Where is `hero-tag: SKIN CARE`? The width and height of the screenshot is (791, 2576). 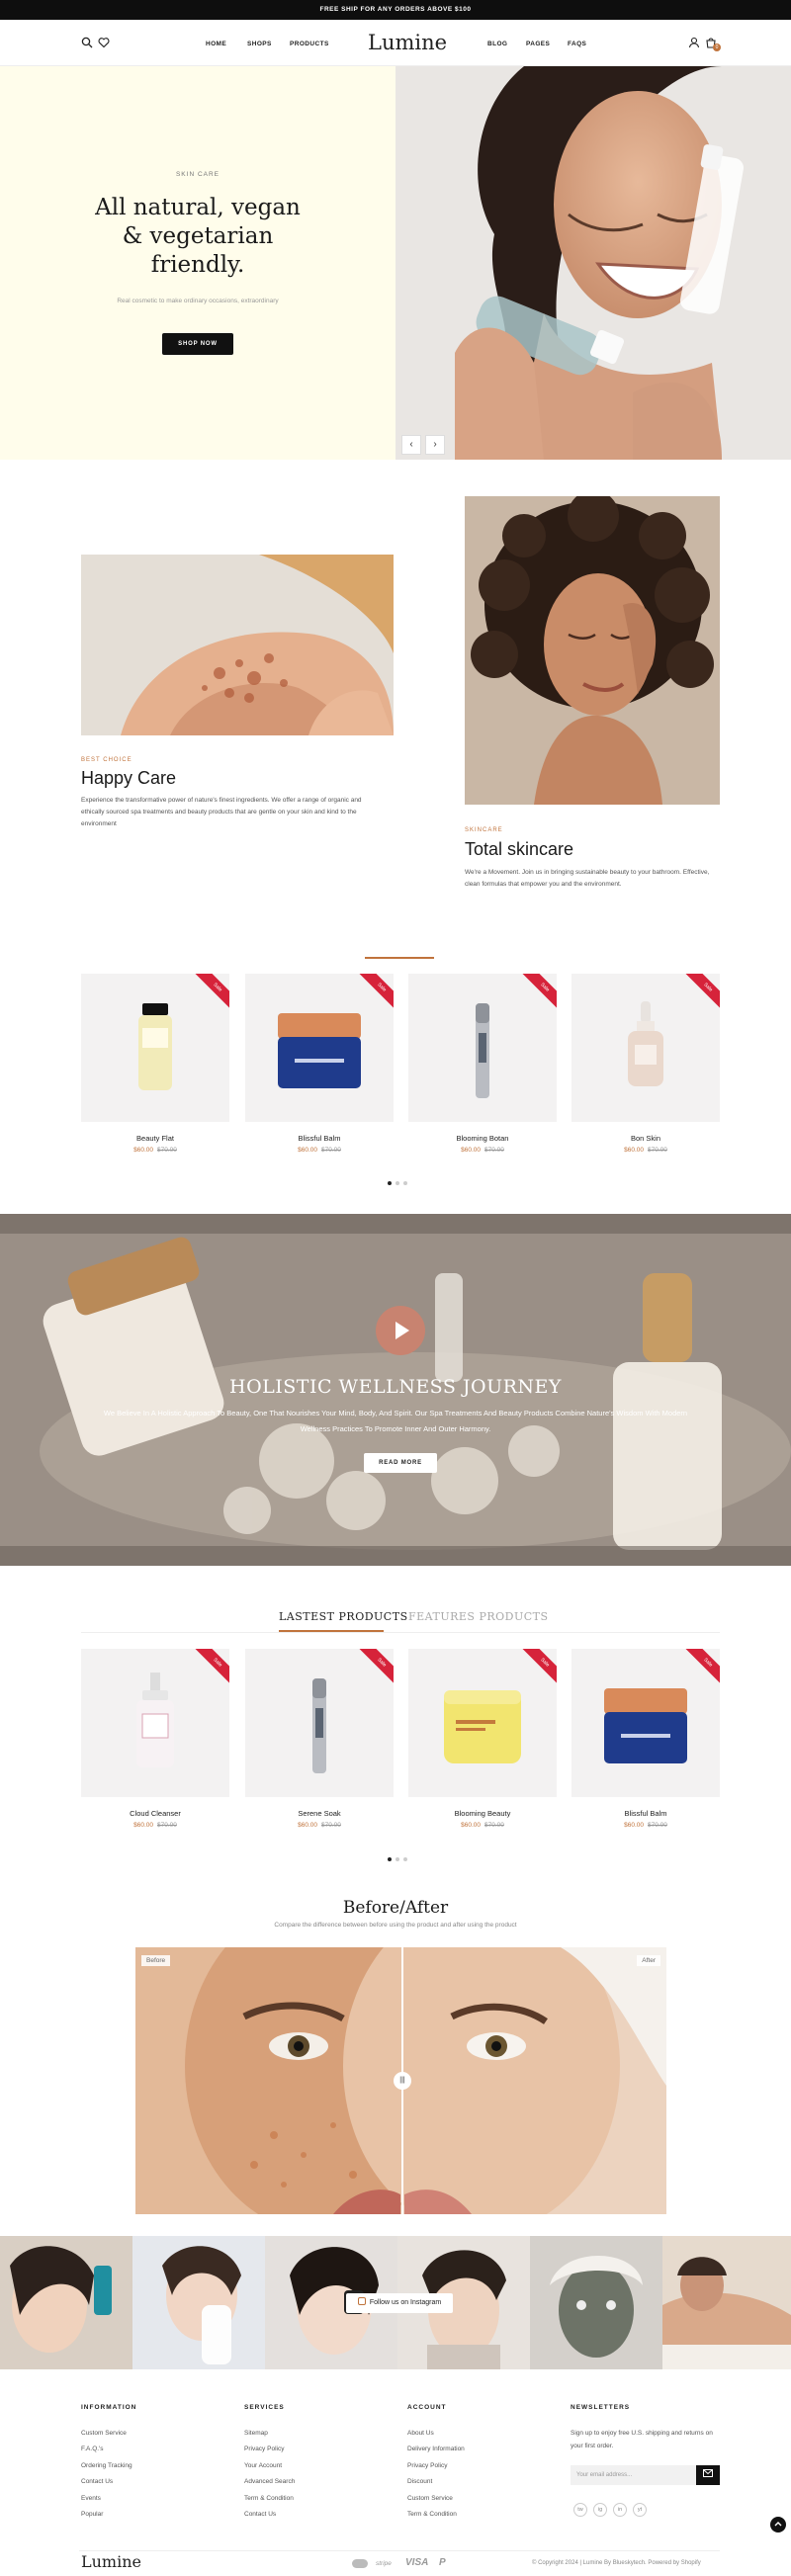
hero-tag: SKIN CARE is located at coordinates (197, 174).